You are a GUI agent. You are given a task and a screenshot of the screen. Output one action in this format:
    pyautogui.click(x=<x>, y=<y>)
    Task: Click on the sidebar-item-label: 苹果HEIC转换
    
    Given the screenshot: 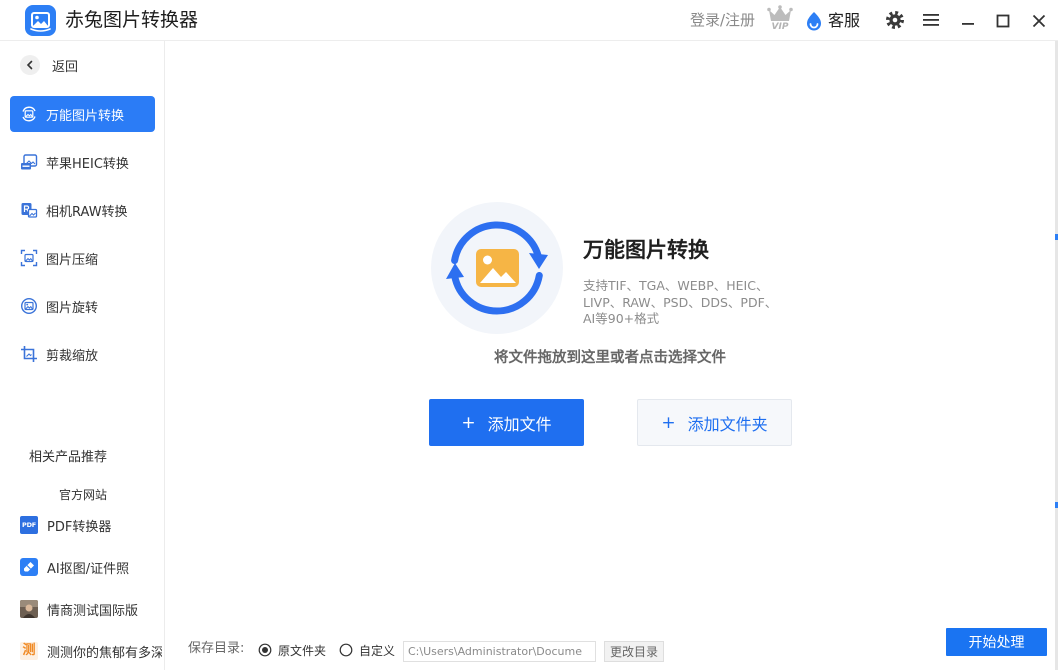 What is the action you would take?
    pyautogui.click(x=87, y=164)
    